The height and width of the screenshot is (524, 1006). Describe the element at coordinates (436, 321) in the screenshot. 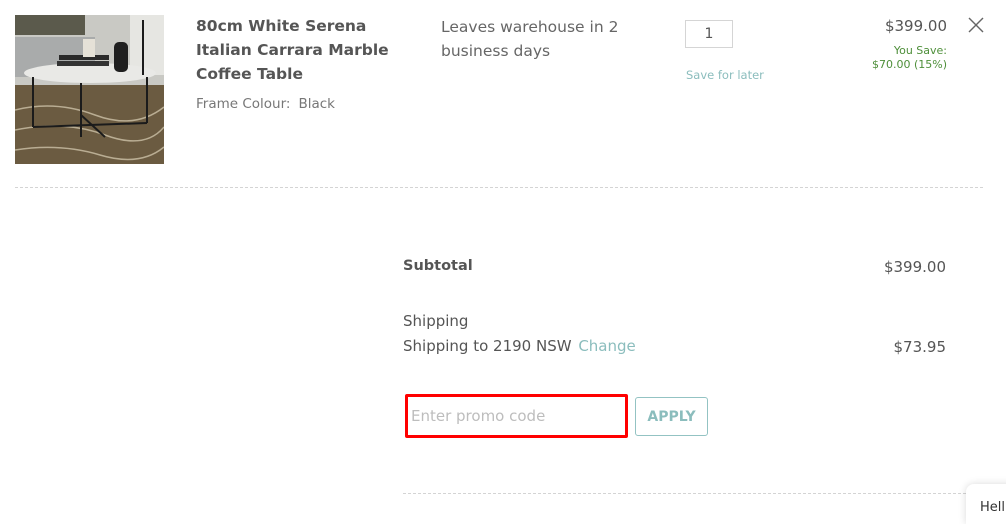

I see `shipping-label: Shipping` at that location.